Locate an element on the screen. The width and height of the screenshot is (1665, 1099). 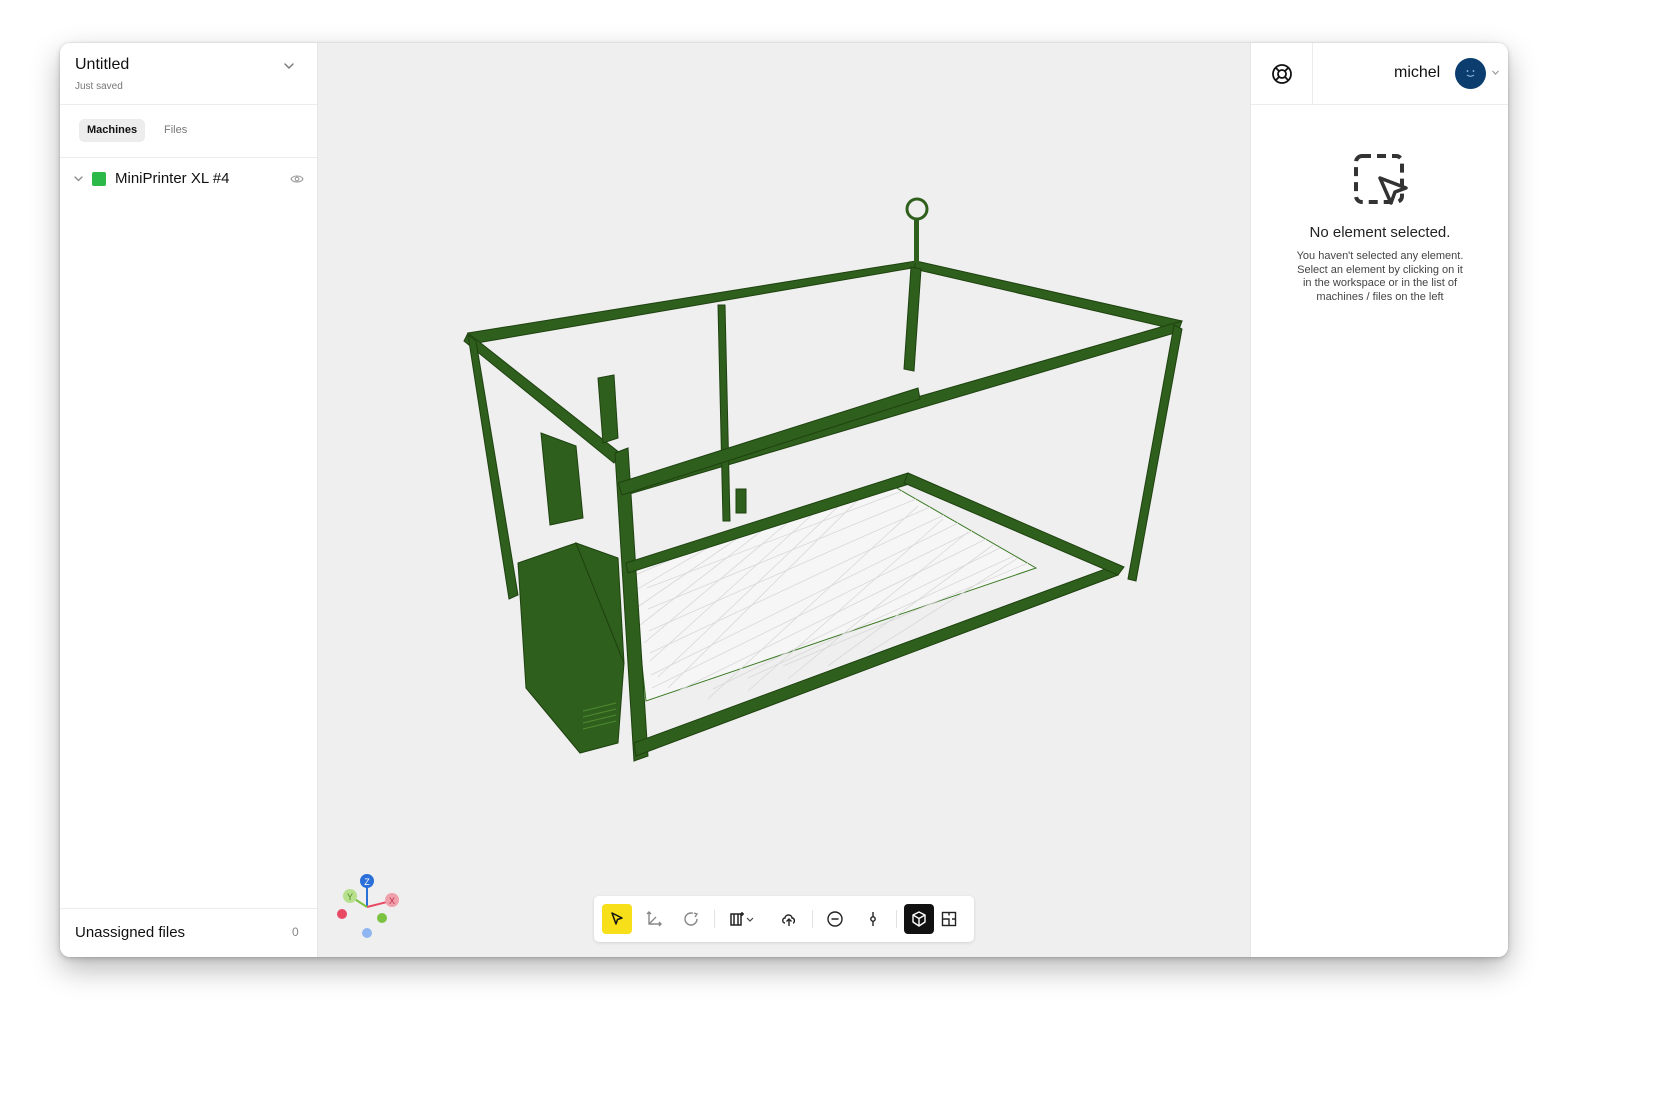
minus-circle-icon is located at coordinates (835, 919).